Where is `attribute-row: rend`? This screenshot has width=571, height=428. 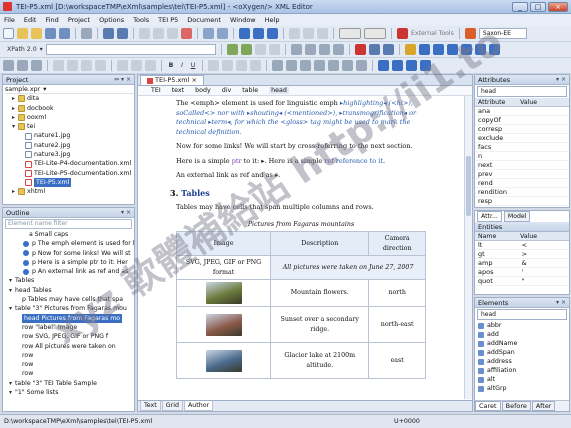 attribute-row: rend is located at coordinates (522, 183).